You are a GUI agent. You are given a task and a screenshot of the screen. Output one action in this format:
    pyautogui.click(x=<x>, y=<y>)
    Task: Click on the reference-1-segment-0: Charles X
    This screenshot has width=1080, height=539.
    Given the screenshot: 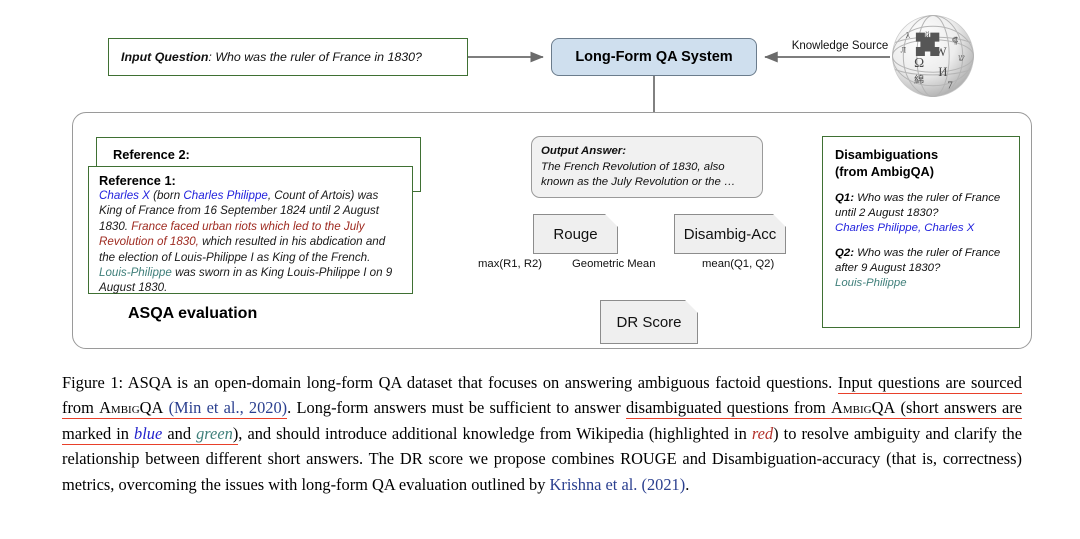 What is the action you would take?
    pyautogui.click(x=124, y=195)
    